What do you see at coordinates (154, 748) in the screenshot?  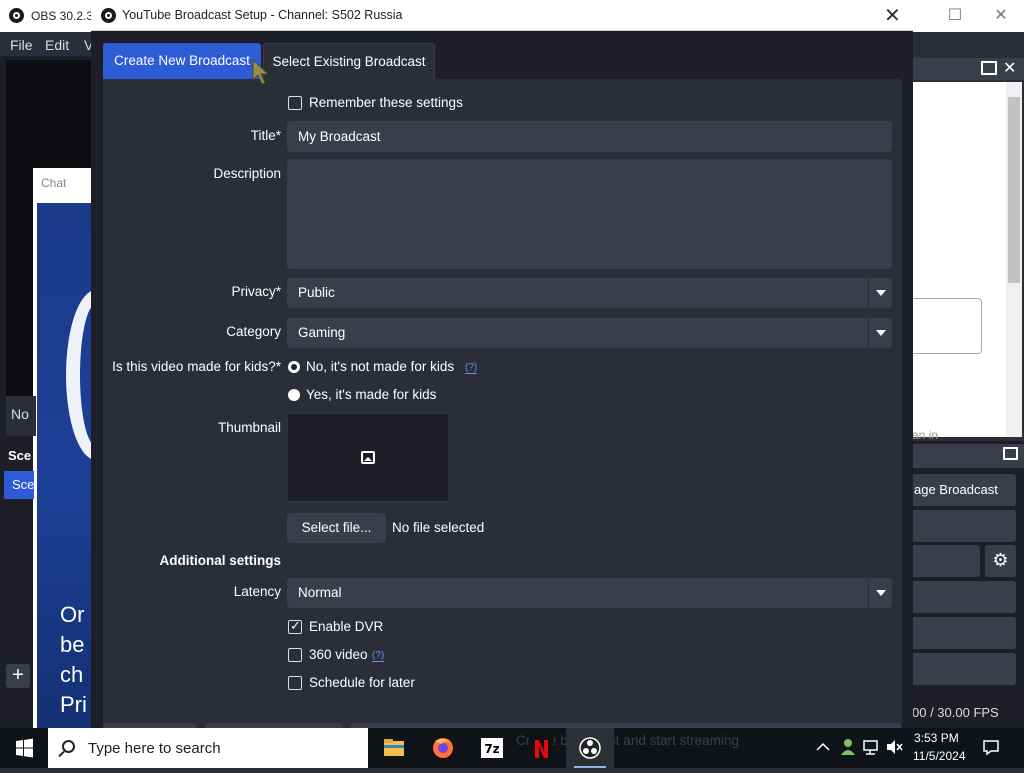 I see `taskbar-search-placeholder: Type here to search` at bounding box center [154, 748].